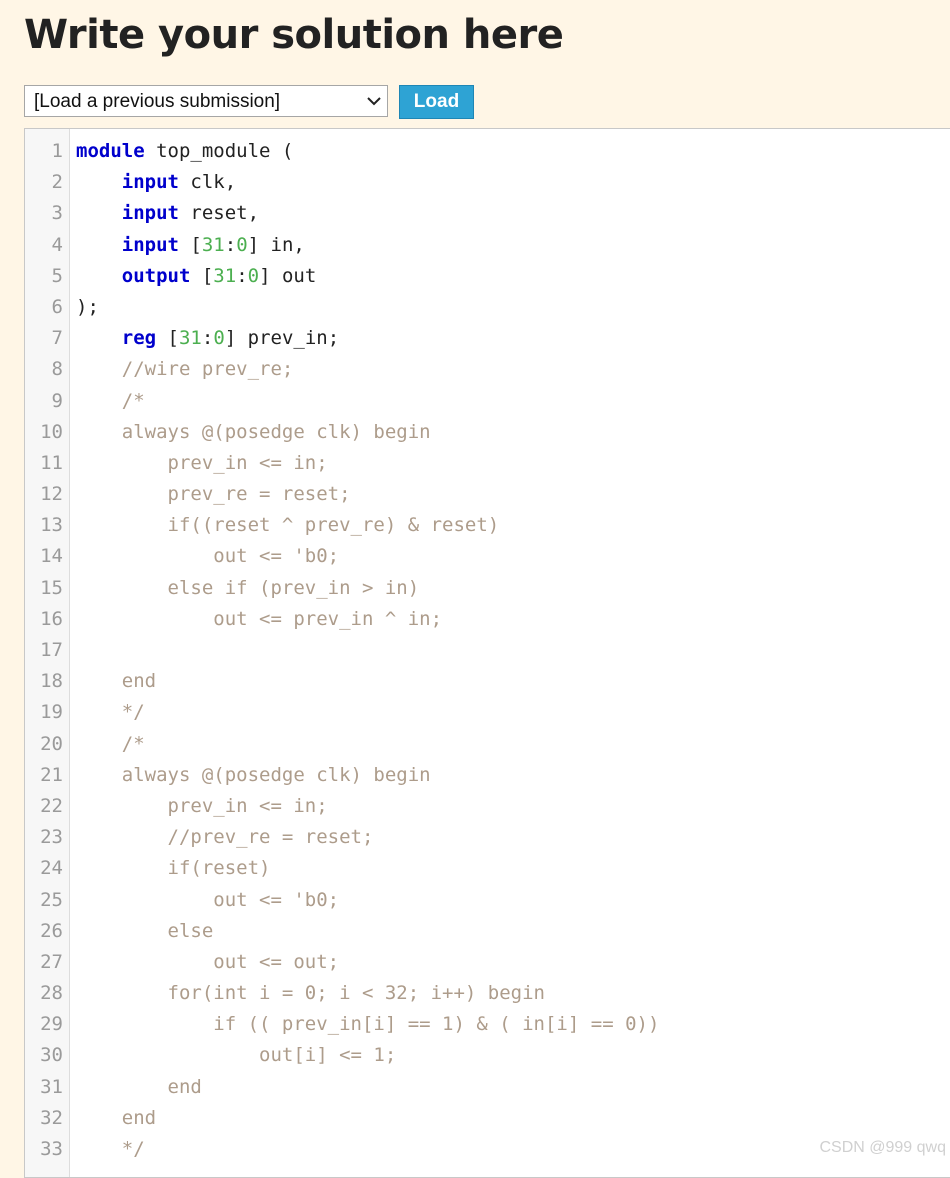  Describe the element at coordinates (487, 151) in the screenshot. I see `code-line: 1 module top_module (` at that location.